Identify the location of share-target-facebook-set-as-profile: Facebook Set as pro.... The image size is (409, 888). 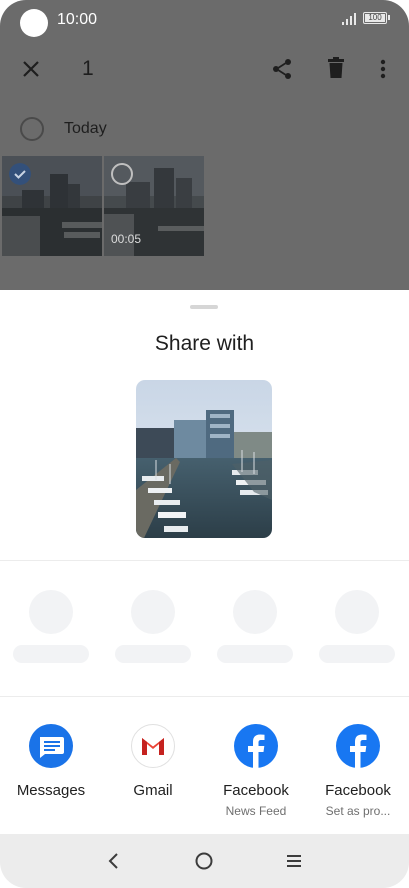
(357, 774).